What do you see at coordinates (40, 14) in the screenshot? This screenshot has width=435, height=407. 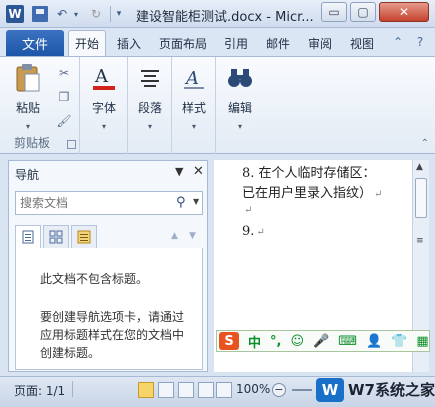 I see `save-icon` at bounding box center [40, 14].